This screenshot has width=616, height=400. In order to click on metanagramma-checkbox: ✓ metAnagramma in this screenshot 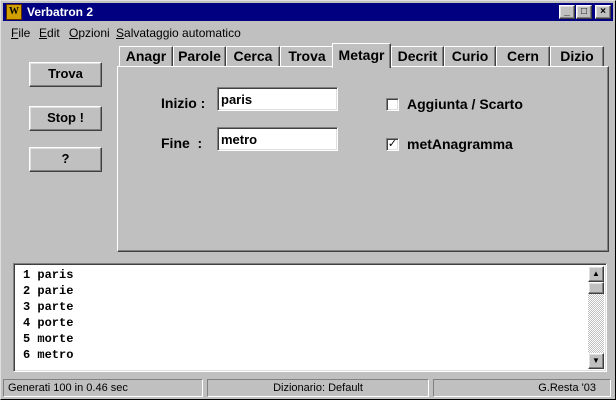, I will do `click(449, 144)`.